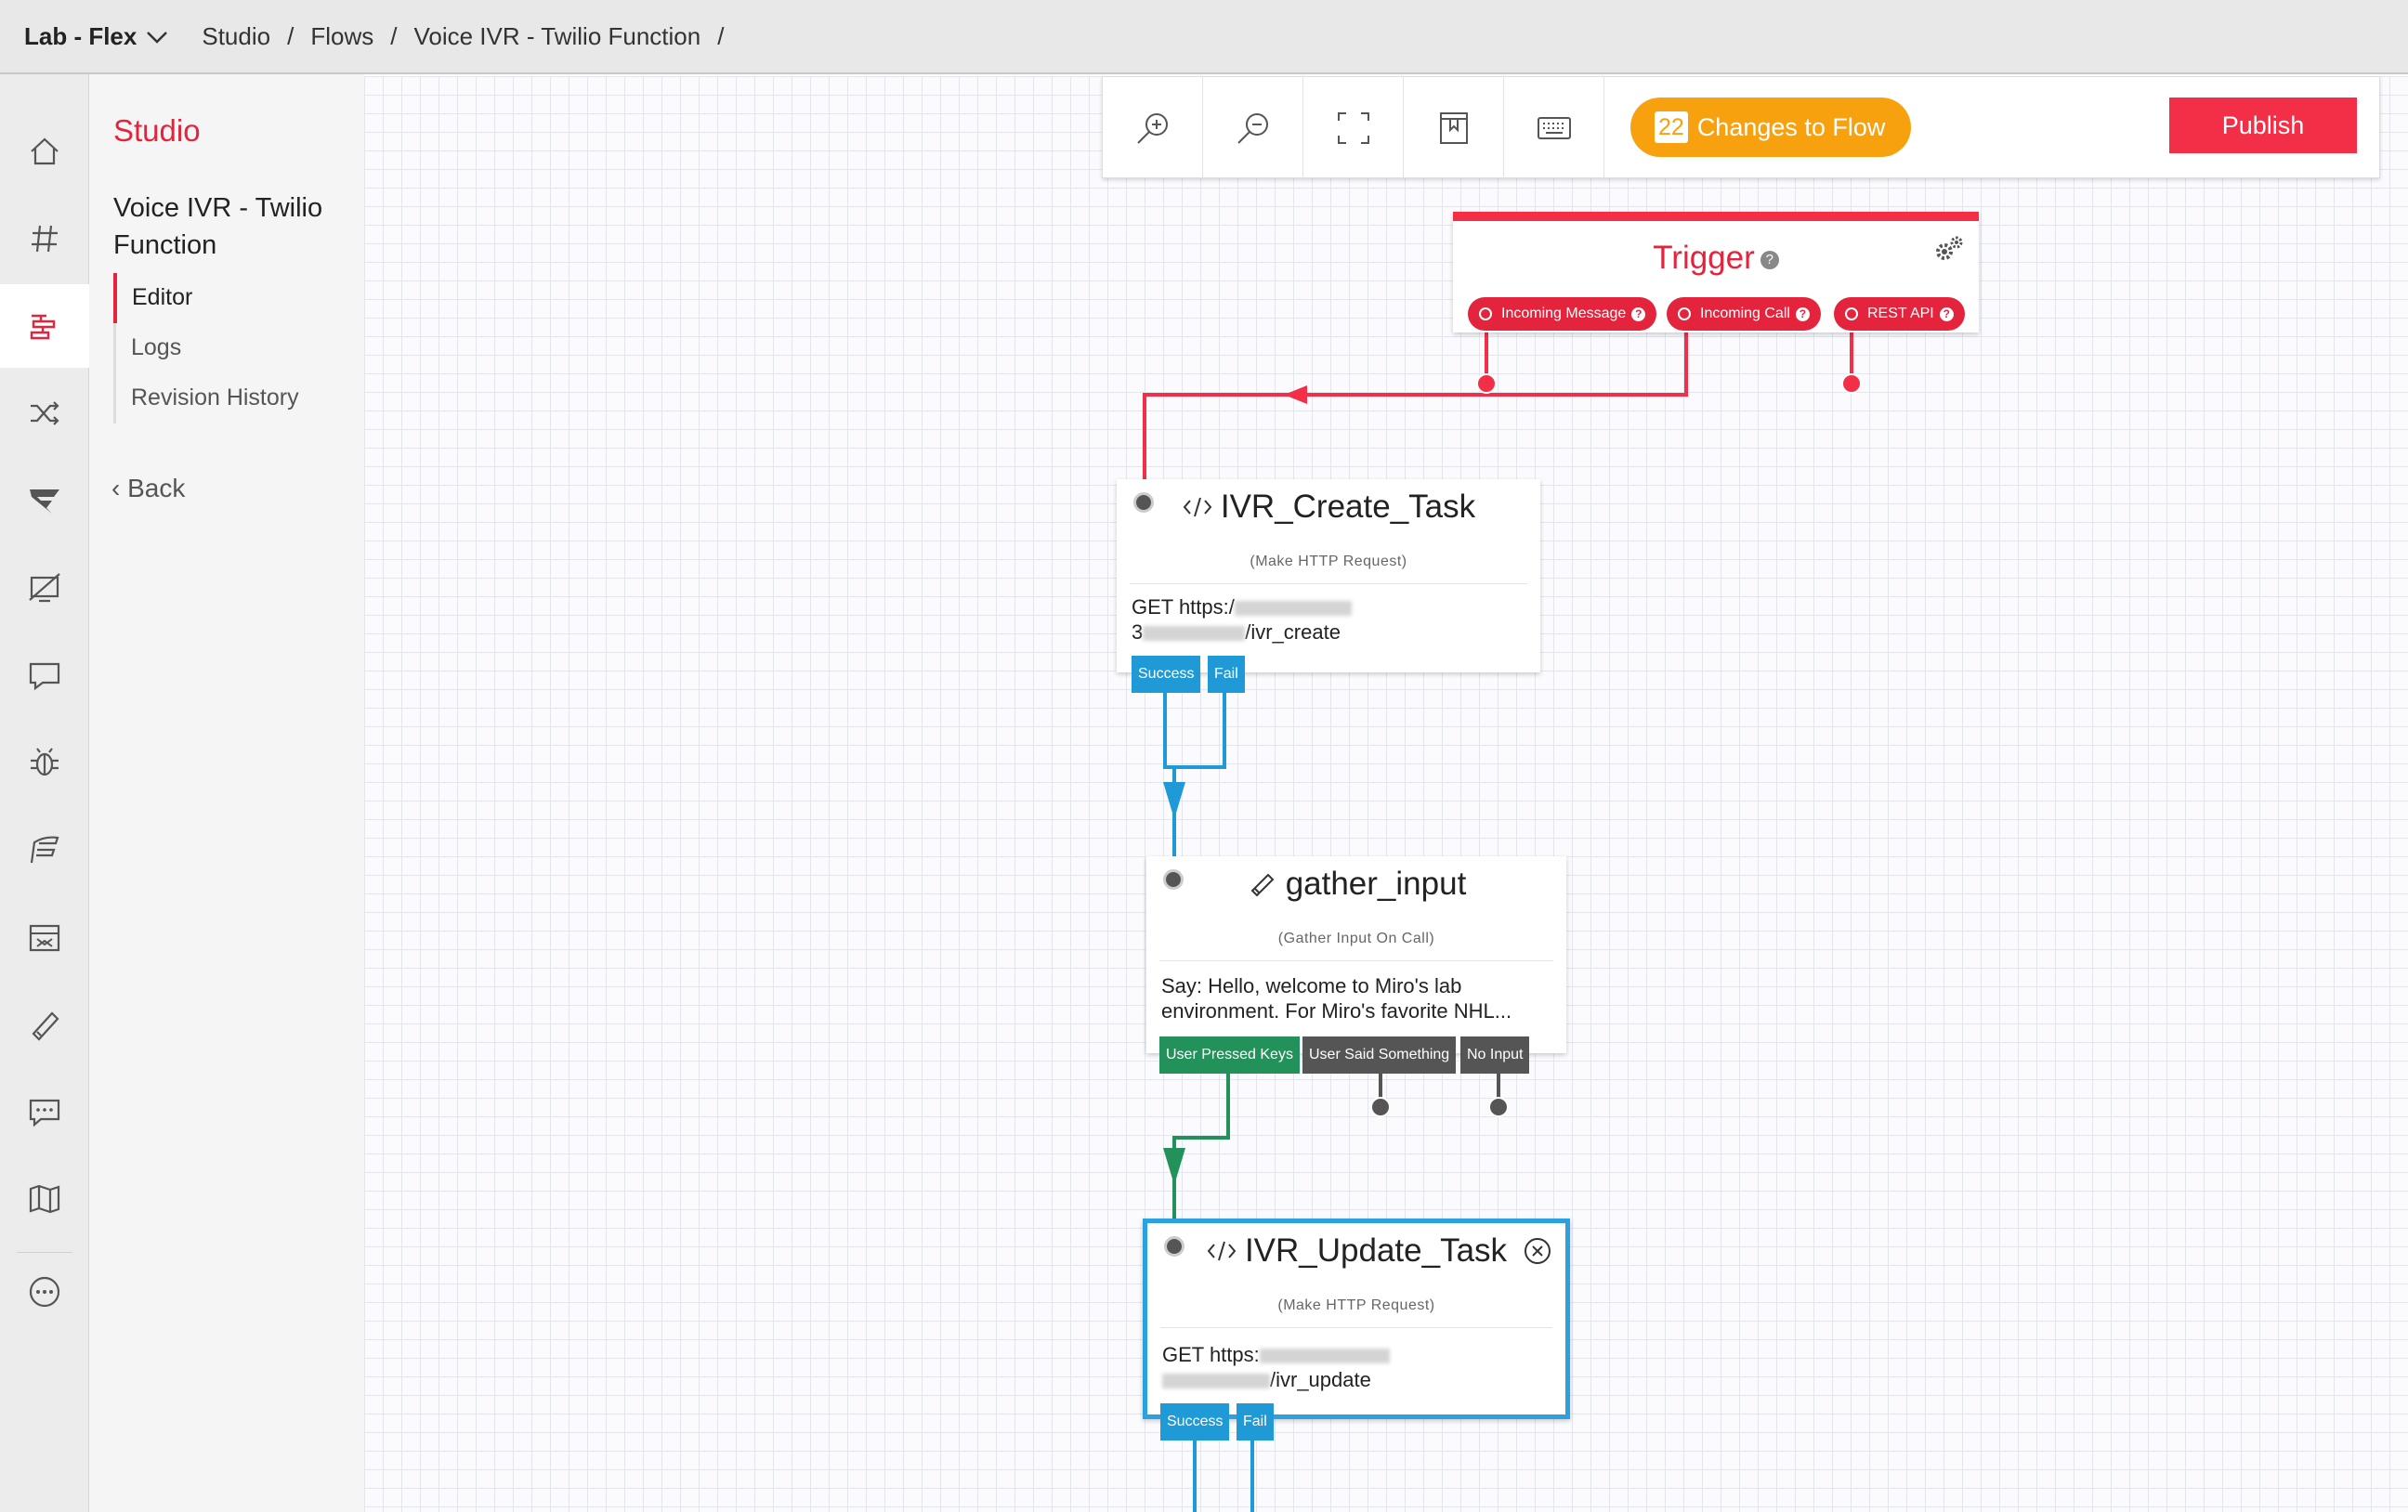  What do you see at coordinates (1704, 258) in the screenshot?
I see `trigger-label: Trigger` at bounding box center [1704, 258].